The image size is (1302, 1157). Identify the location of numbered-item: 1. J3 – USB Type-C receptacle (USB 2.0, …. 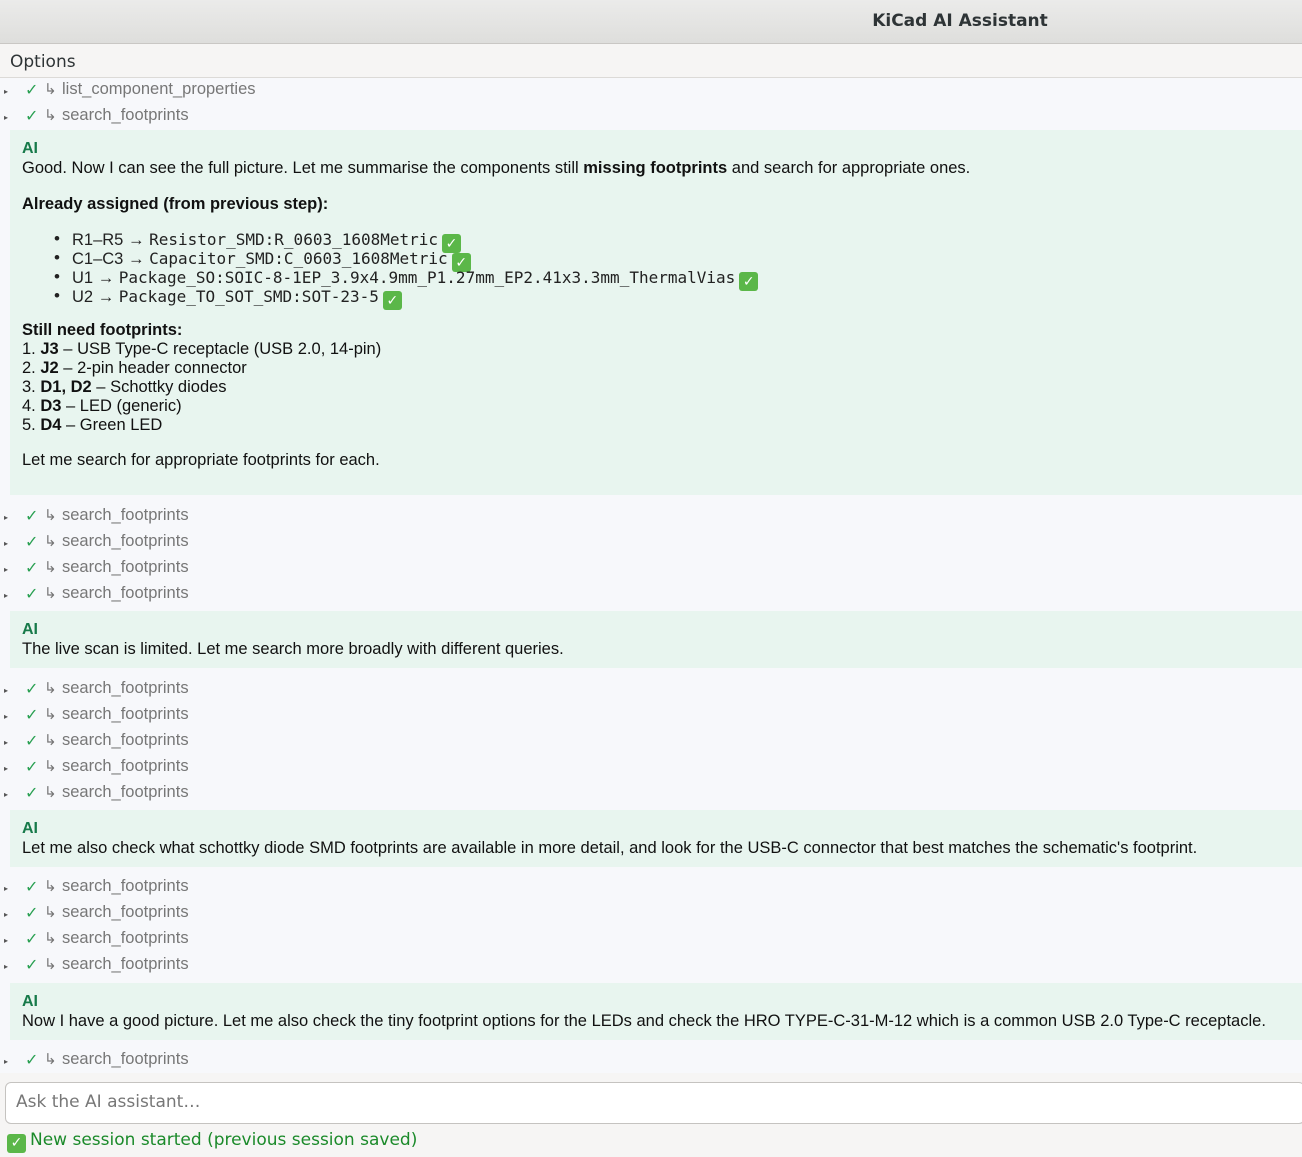
(202, 349).